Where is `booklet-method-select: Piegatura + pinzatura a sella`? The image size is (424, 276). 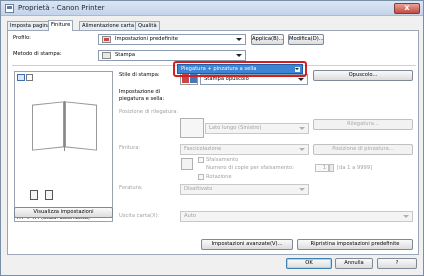
booklet-method-select: Piegatura + pinzatura a sella is located at coordinates (240, 69).